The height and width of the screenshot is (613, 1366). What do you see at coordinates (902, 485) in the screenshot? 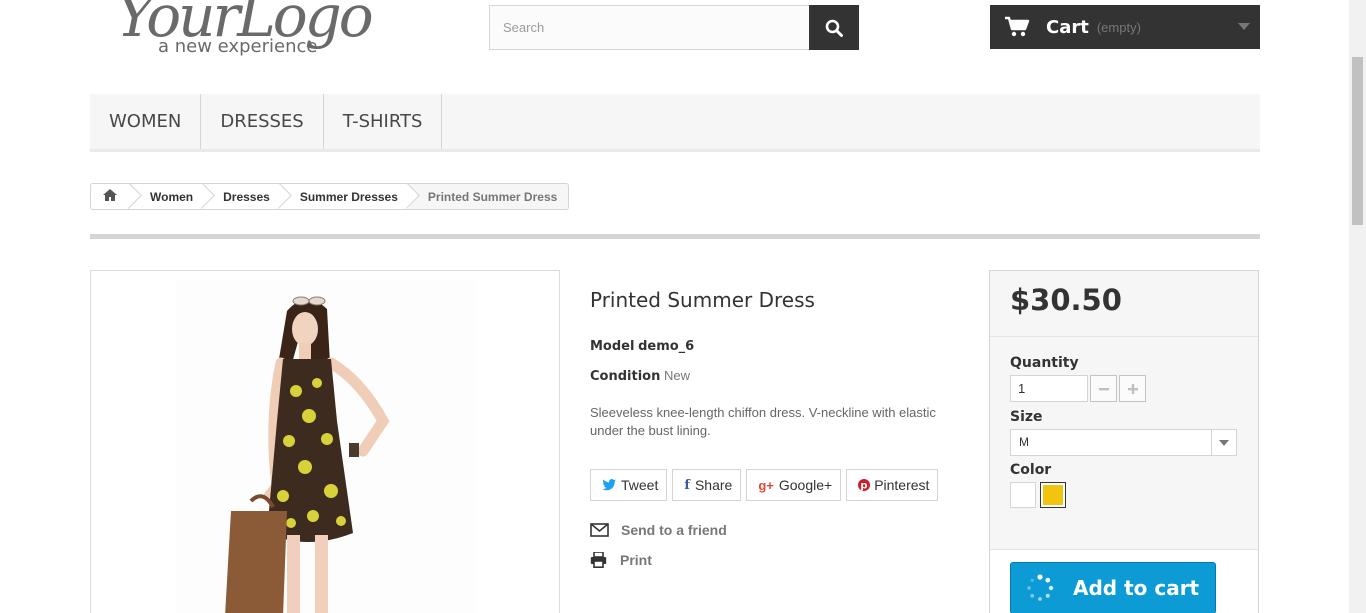
I see `pinterest-label: Pinterest` at bounding box center [902, 485].